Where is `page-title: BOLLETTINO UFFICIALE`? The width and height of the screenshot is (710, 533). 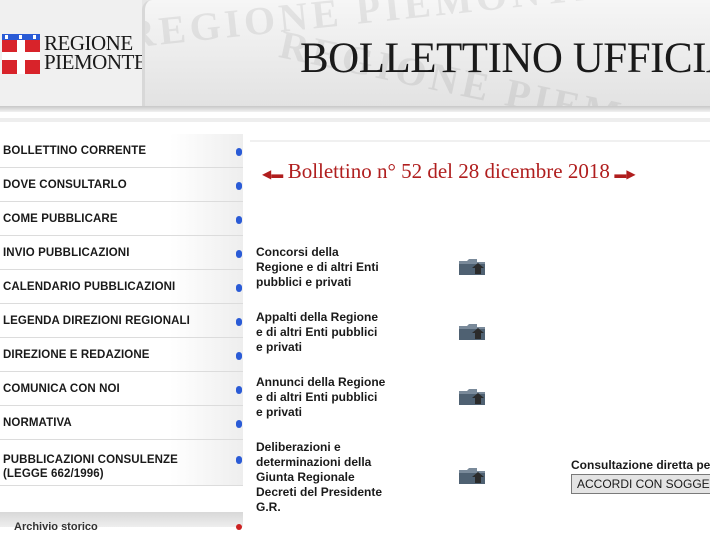 page-title: BOLLETTINO UFFICIALE is located at coordinates (505, 58).